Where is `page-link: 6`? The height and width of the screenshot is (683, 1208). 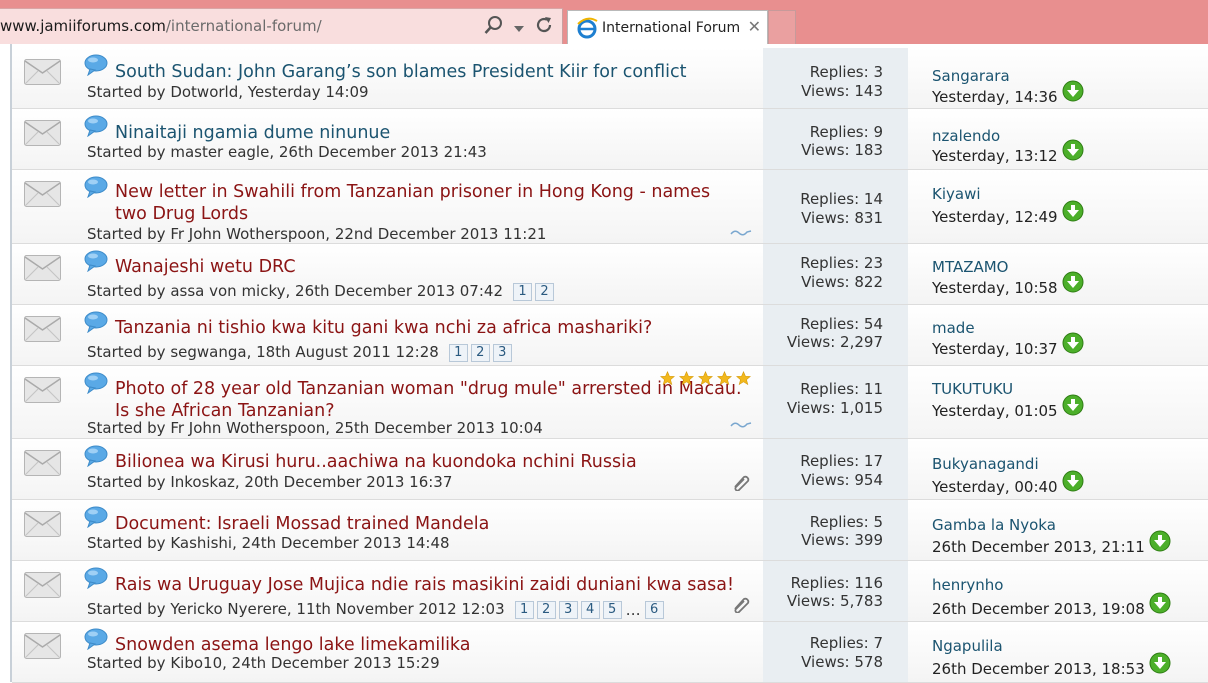 page-link: 6 is located at coordinates (654, 609).